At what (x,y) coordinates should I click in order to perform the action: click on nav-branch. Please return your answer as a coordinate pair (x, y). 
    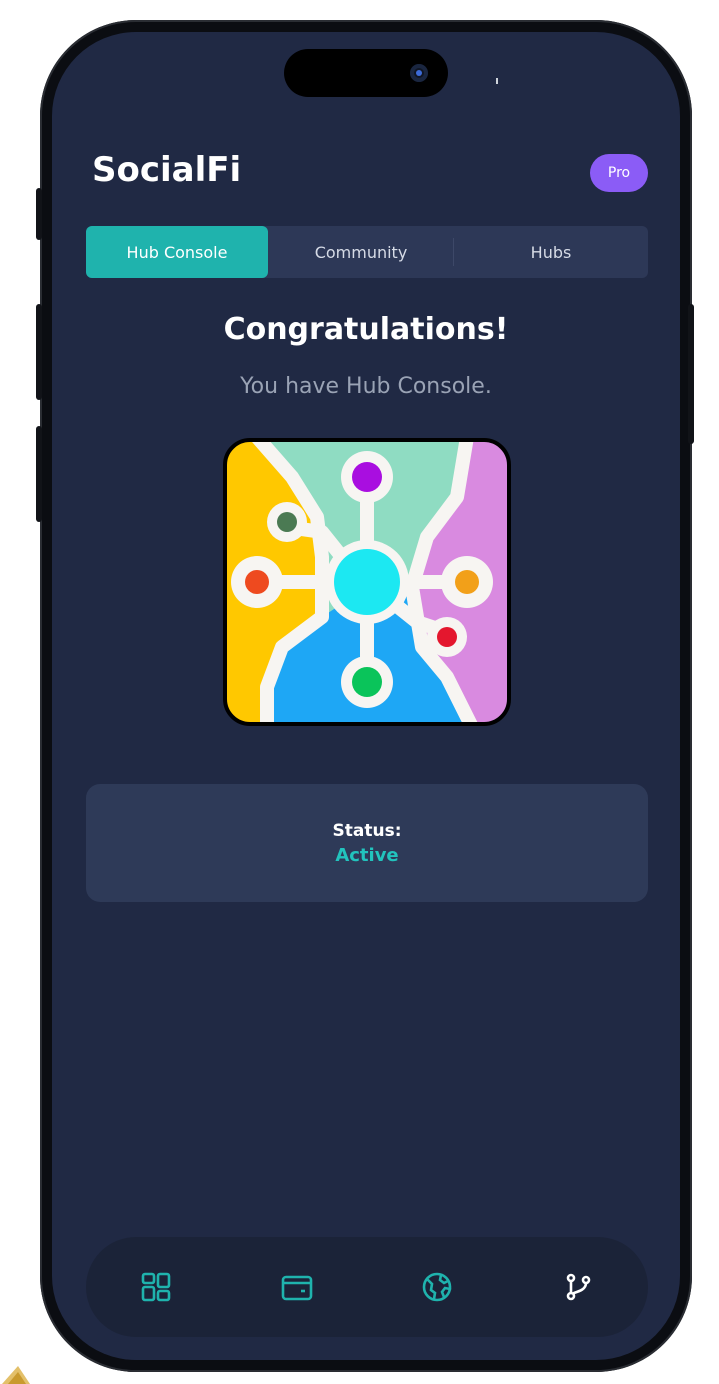
    Looking at the image, I should click on (578, 1287).